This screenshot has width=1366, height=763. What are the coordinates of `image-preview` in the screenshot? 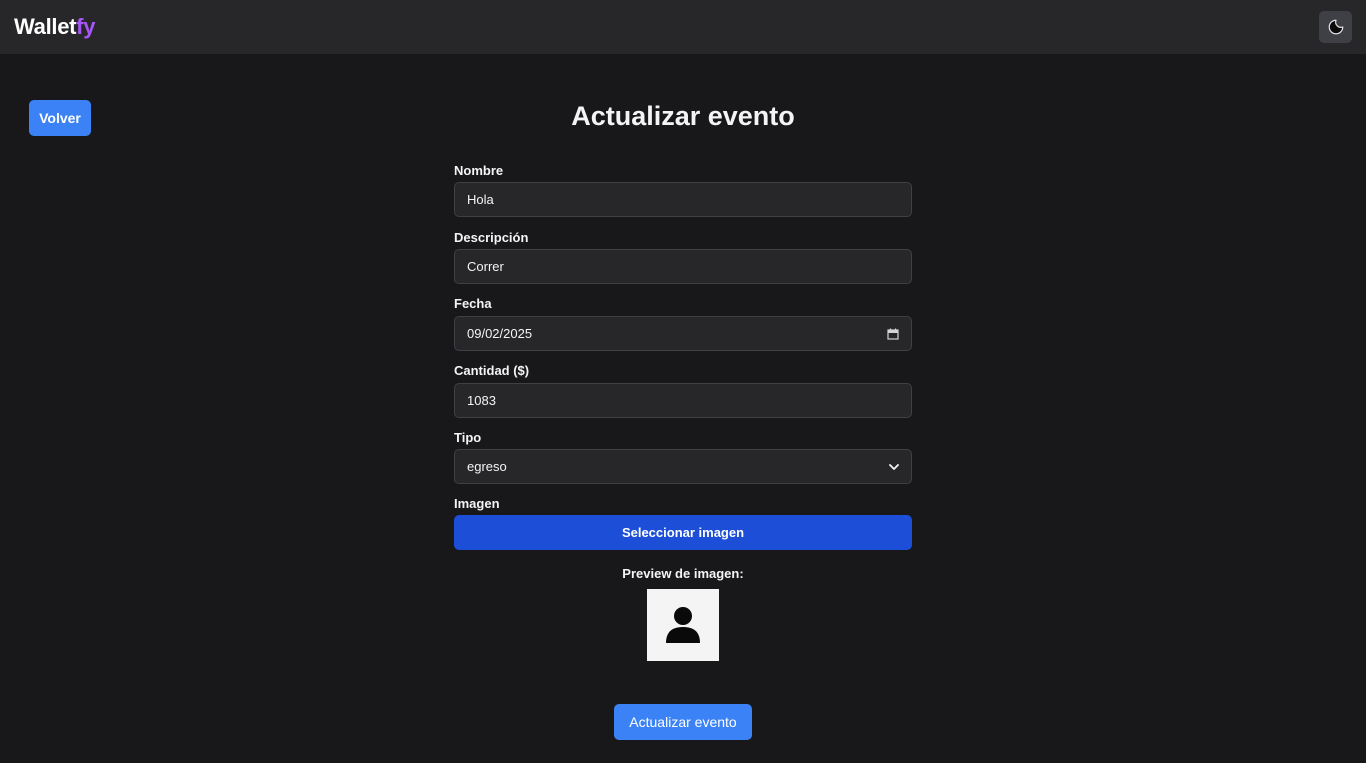 It's located at (683, 625).